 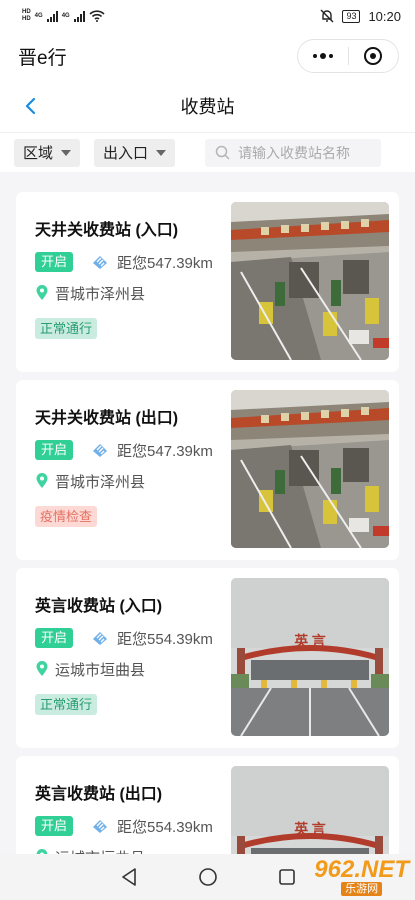 I want to click on entry-exit-dropdown: 出入口, so click(x=135, y=152).